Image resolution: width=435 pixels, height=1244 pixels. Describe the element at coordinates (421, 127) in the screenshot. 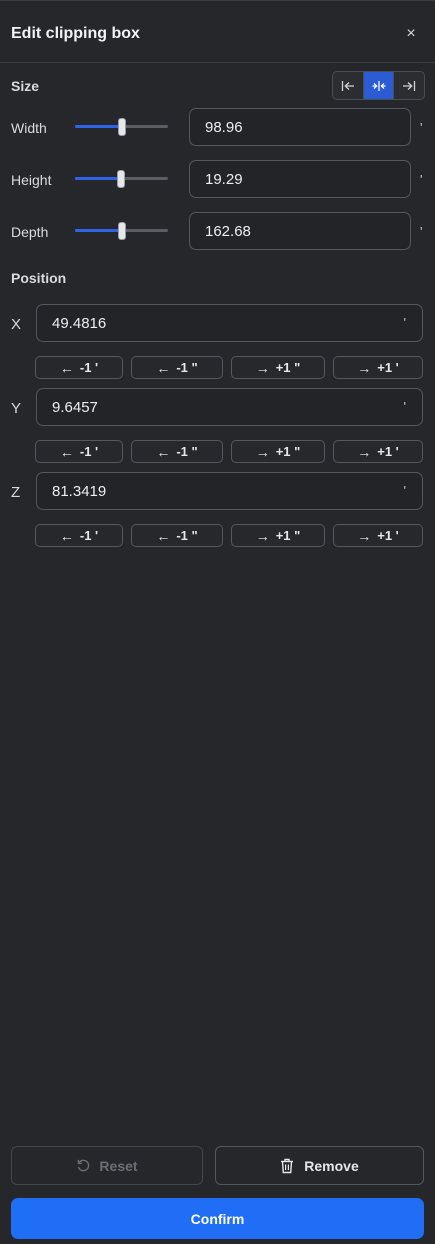

I see `width-unit: '` at that location.